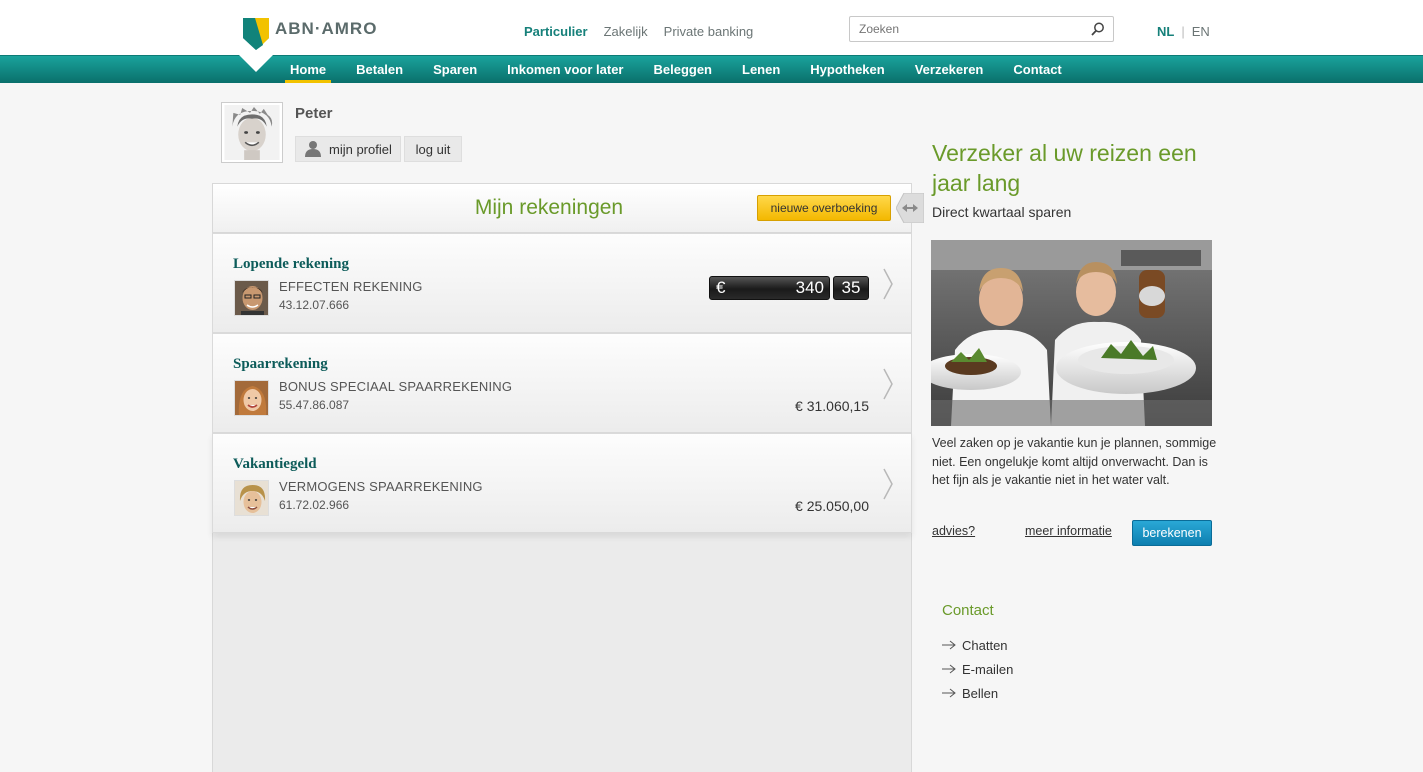  What do you see at coordinates (988, 669) in the screenshot?
I see `contact-item-label: E-mailen` at bounding box center [988, 669].